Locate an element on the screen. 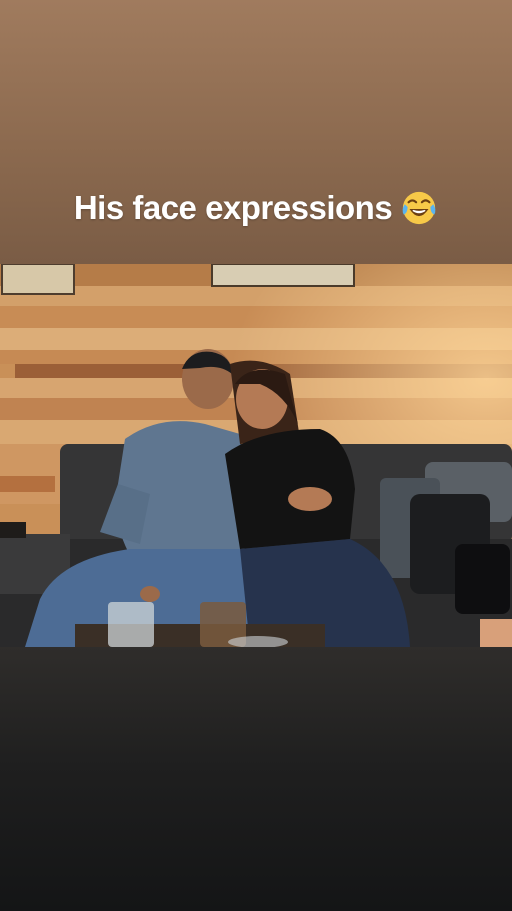 This screenshot has width=512, height=911. side-table is located at coordinates (13, 530).